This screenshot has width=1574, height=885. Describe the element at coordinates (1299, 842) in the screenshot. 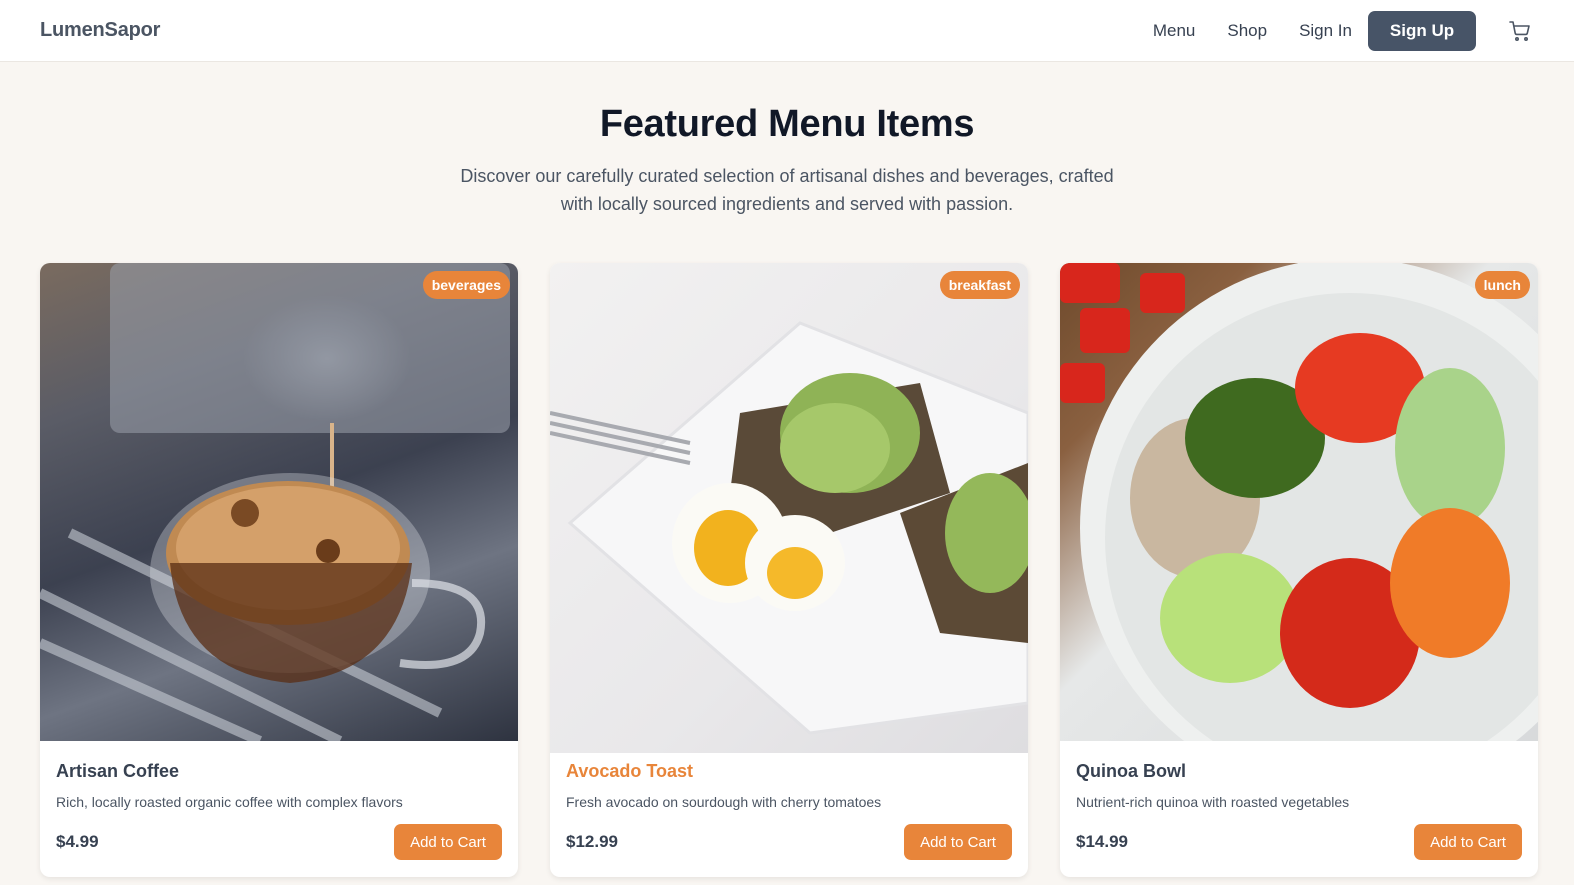

I see `card-footer: $14.99 Add to Cart` at that location.